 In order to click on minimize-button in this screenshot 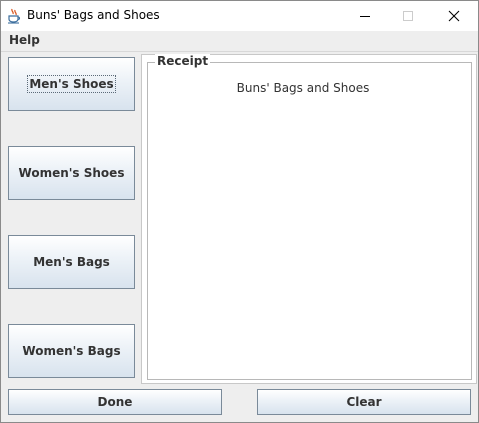, I will do `click(365, 16)`.